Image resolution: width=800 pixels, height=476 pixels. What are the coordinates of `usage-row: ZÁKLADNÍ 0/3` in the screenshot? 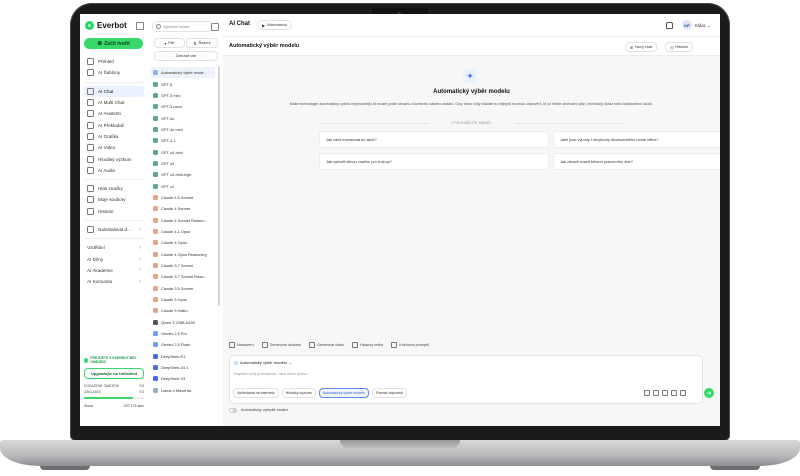 It's located at (114, 392).